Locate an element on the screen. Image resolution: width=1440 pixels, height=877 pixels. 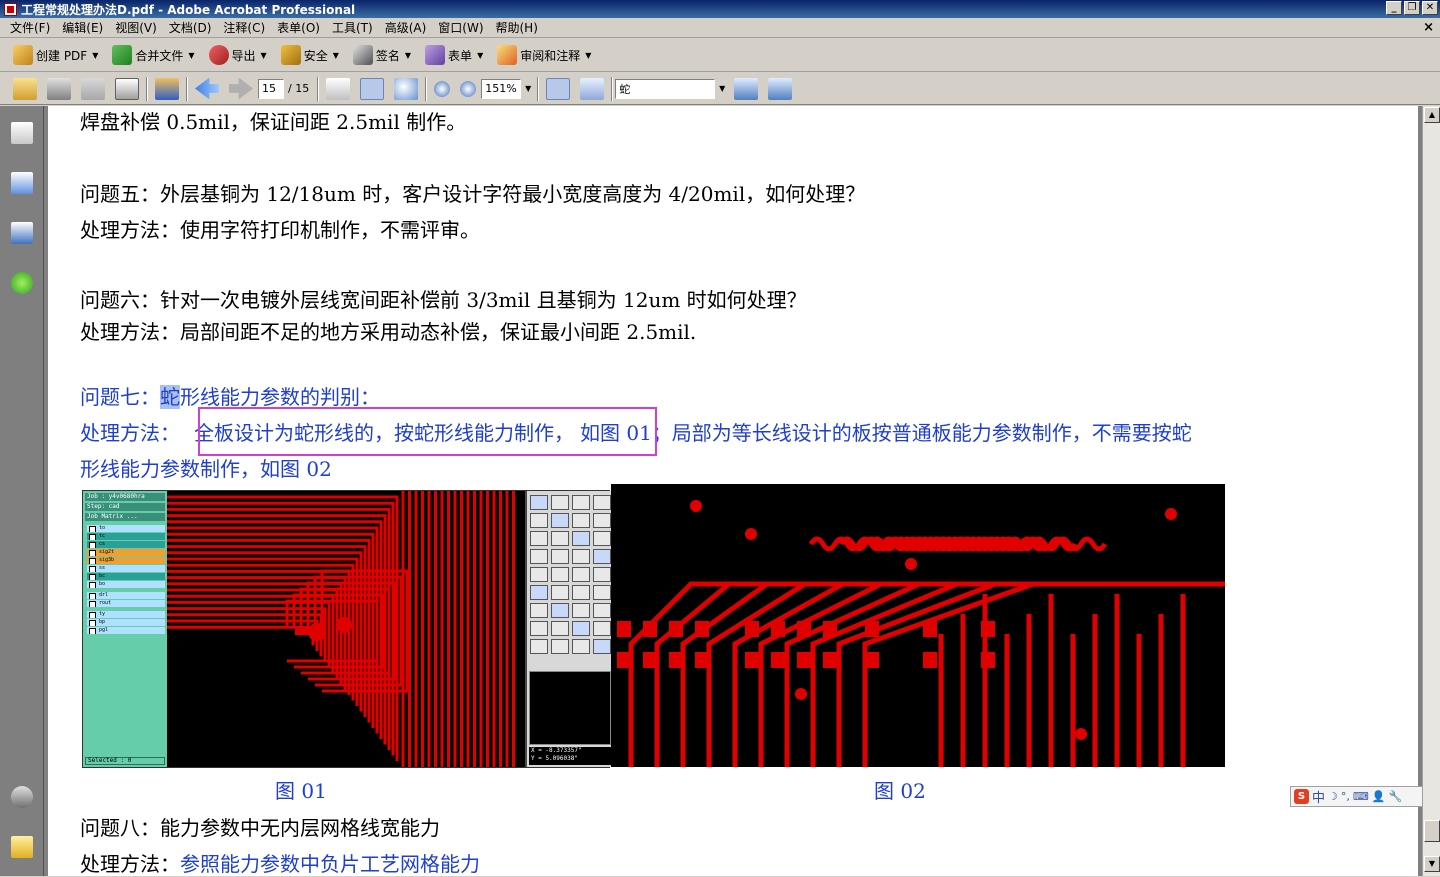
scroll-thumb is located at coordinates (1432, 831).